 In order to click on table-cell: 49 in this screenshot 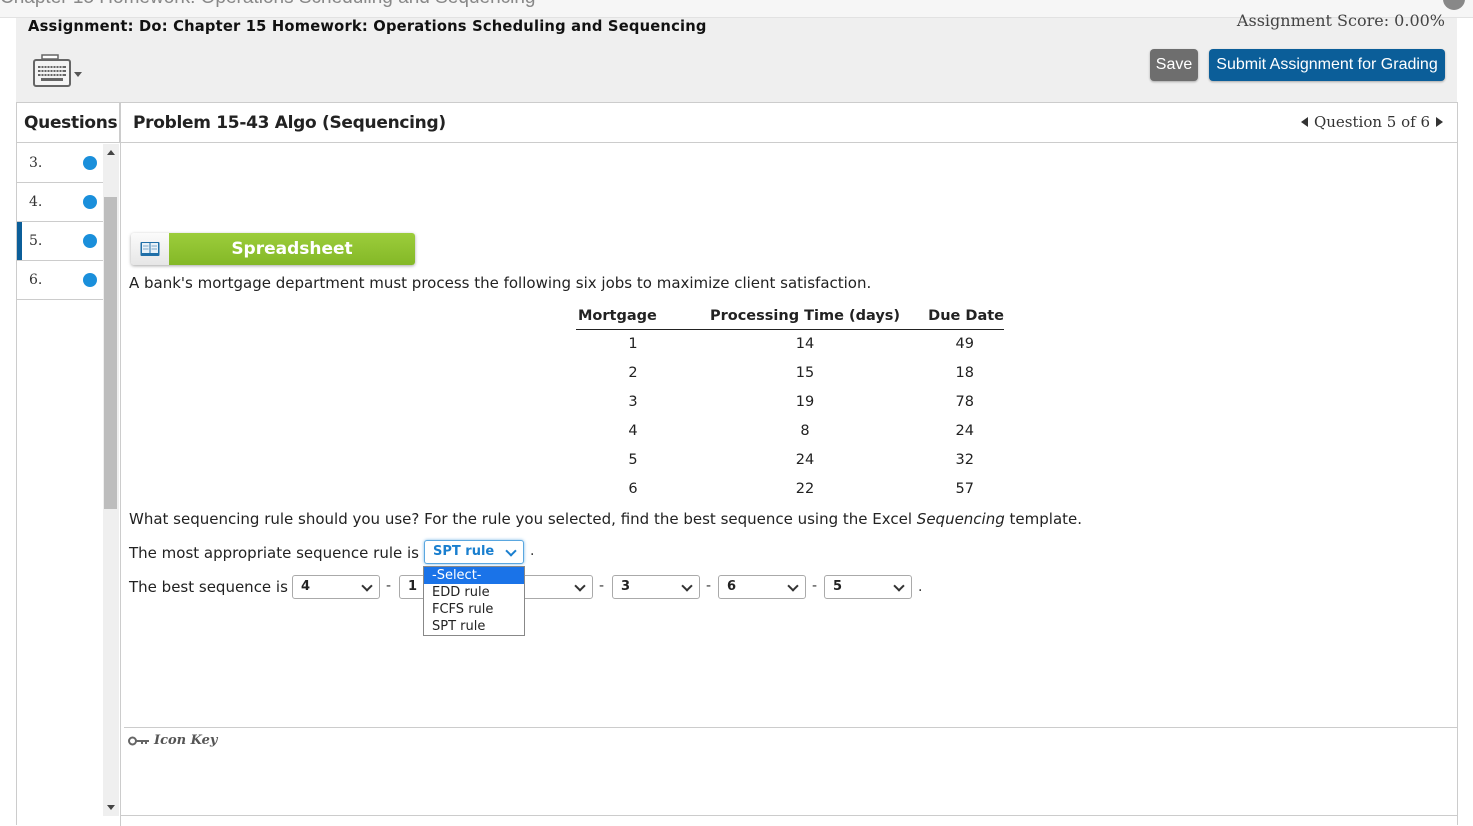, I will do `click(964, 344)`.